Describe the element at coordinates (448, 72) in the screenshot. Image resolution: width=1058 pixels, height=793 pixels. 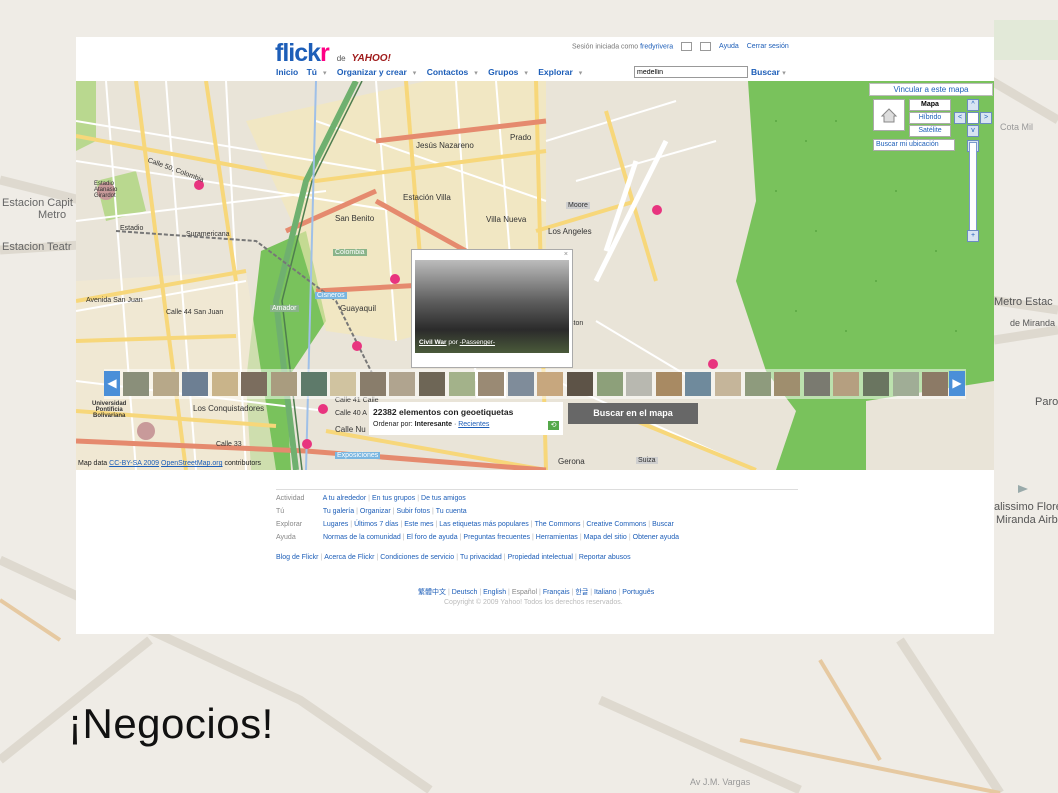
I see `nav-contactos: Contactos` at that location.